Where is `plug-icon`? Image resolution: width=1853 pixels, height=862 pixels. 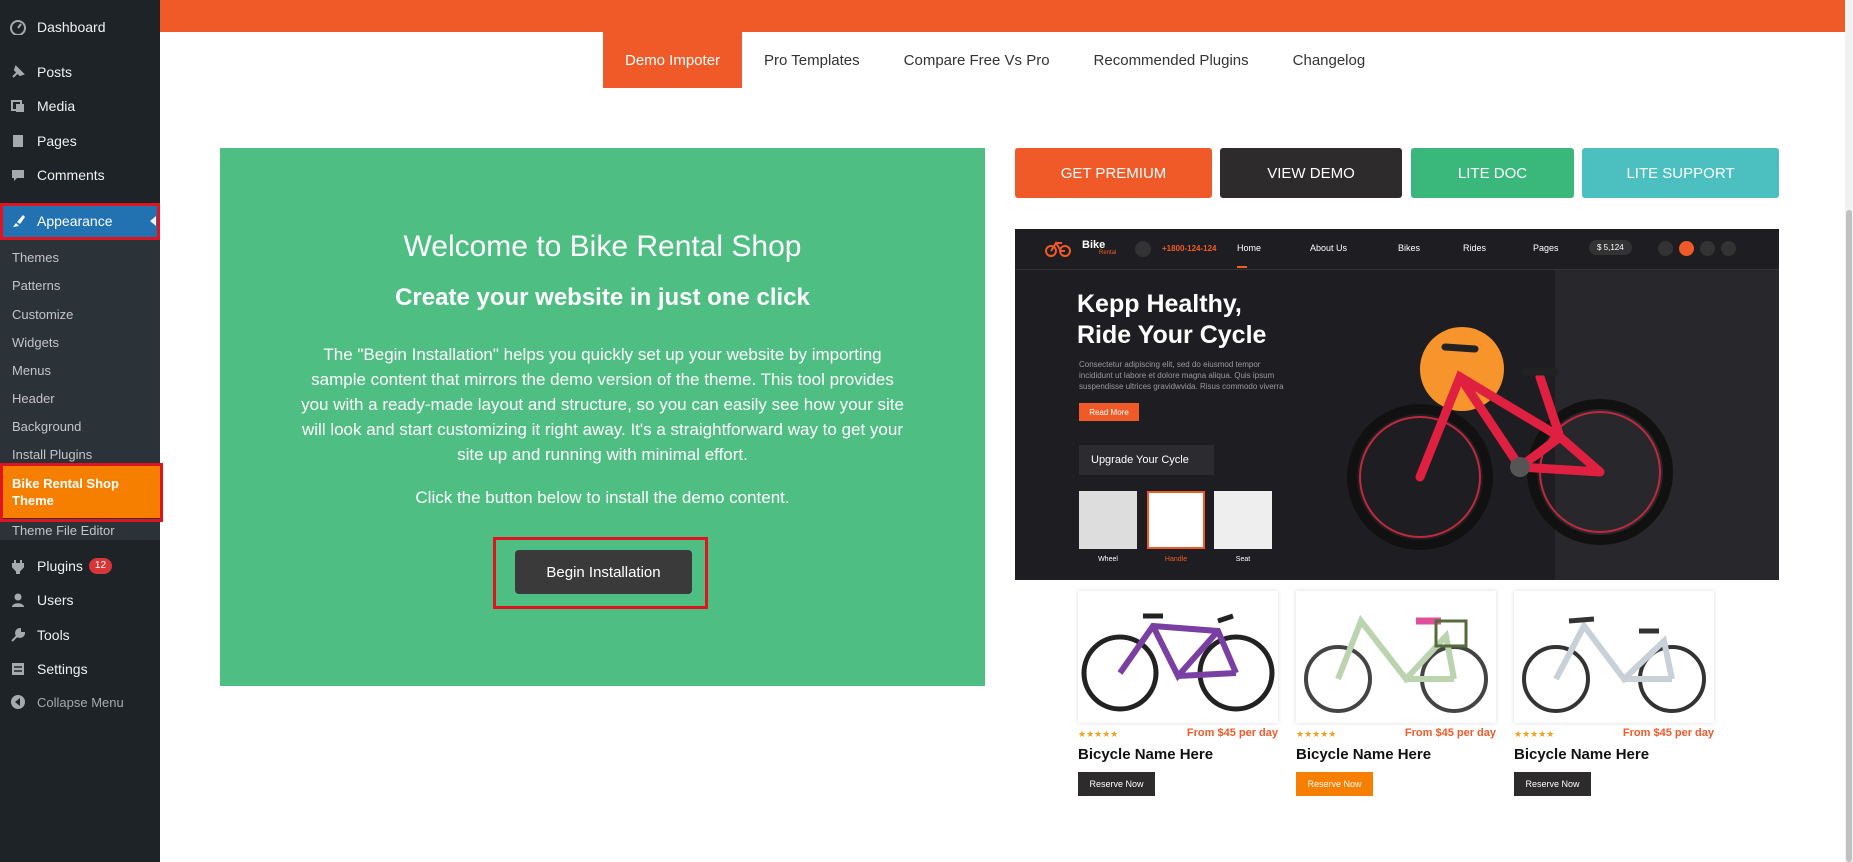 plug-icon is located at coordinates (18, 566).